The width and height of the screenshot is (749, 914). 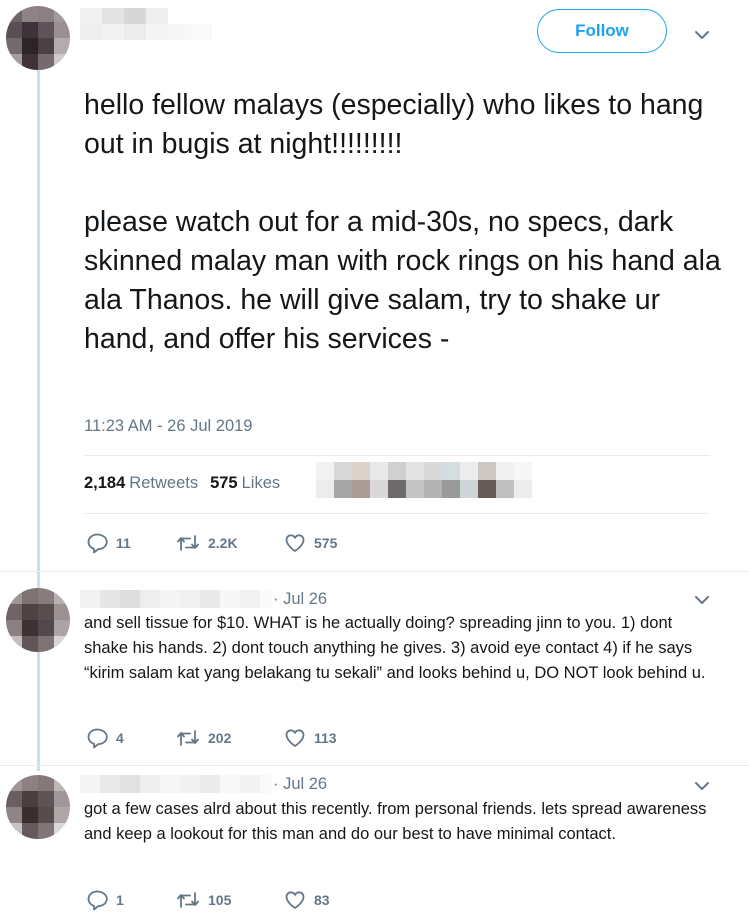 I want to click on like-action: 83, so click(x=307, y=900).